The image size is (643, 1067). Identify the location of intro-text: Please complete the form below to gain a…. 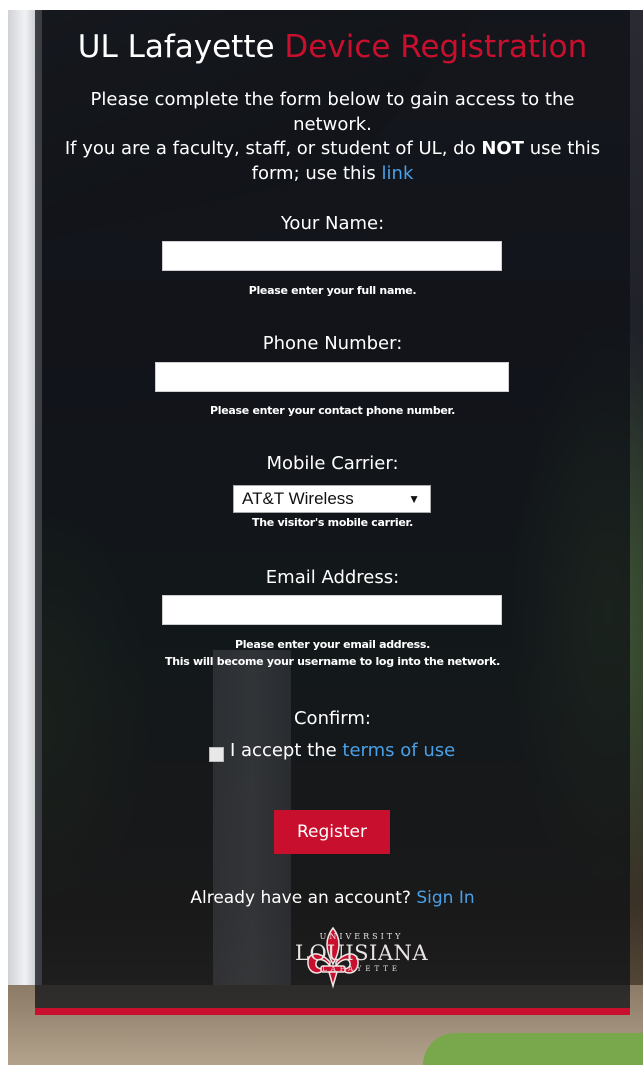
(332, 137).